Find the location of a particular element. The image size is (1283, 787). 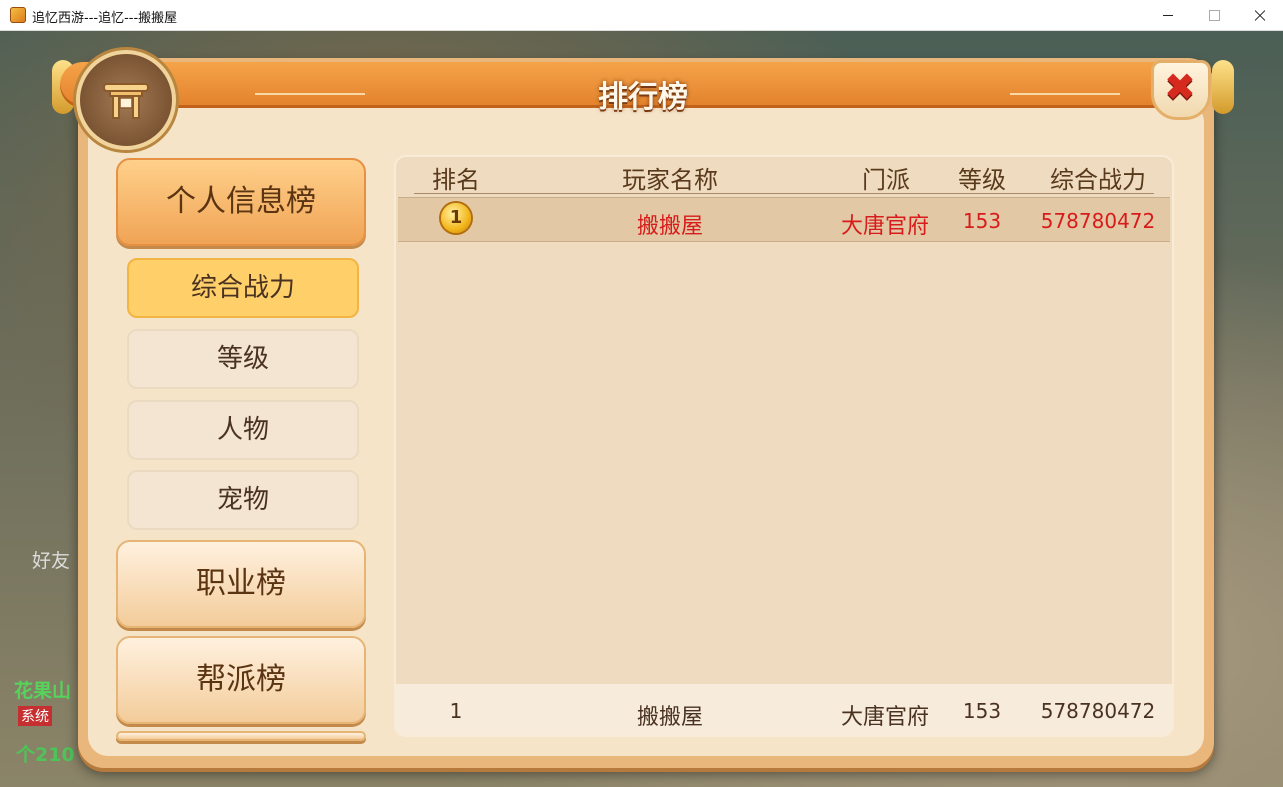

footer-level: 153 is located at coordinates (982, 711).